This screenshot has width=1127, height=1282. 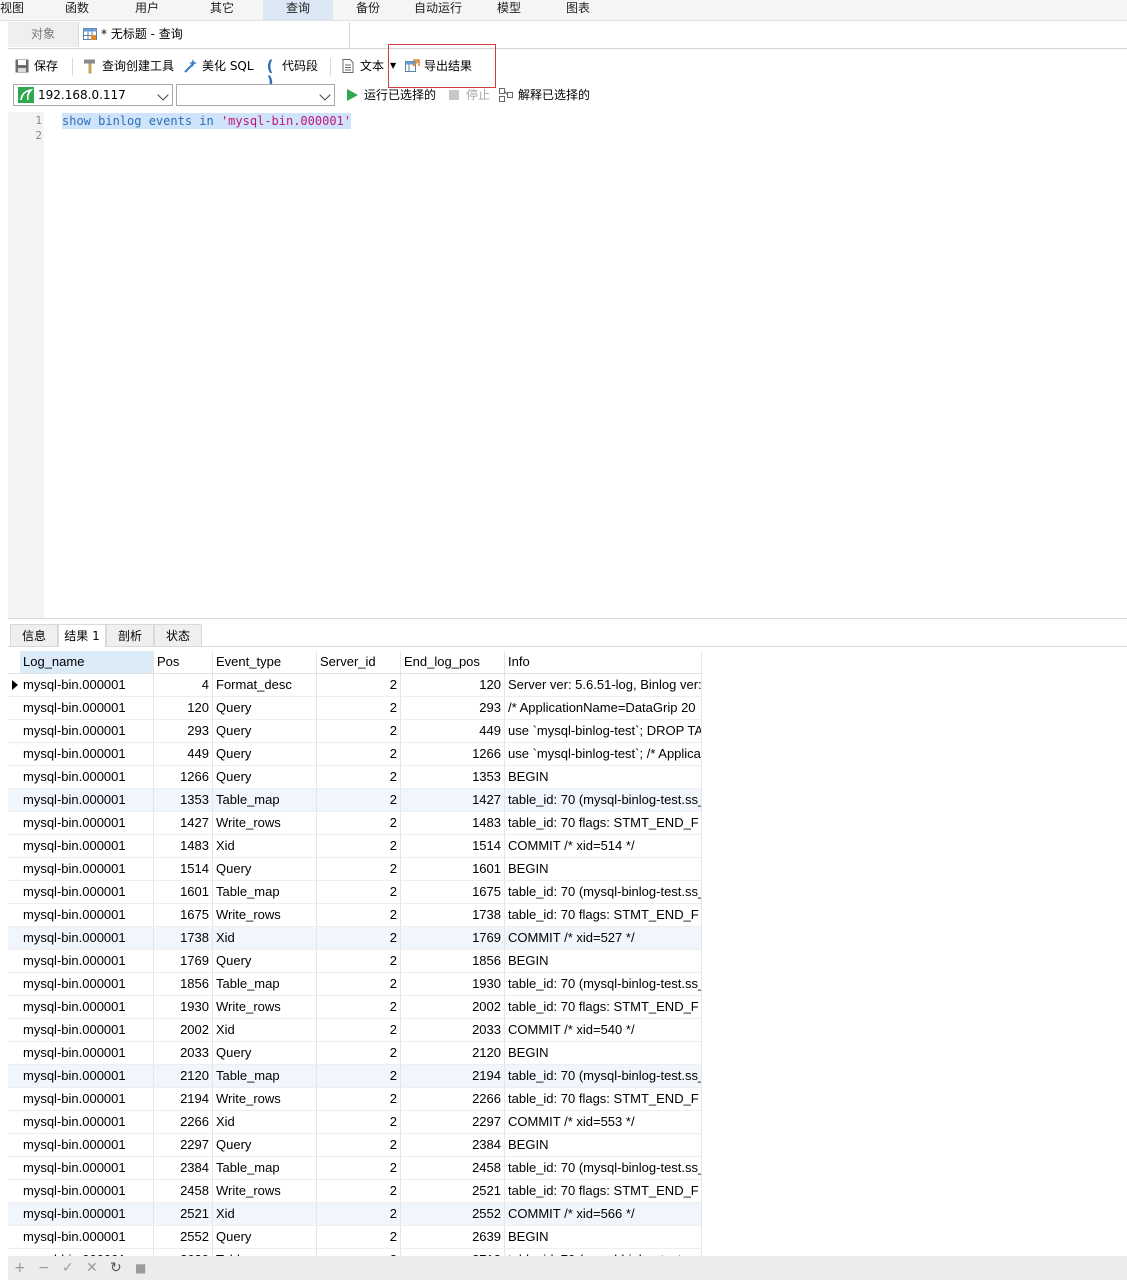 What do you see at coordinates (453, 754) in the screenshot?
I see `cell-end-log-pos: 1266` at bounding box center [453, 754].